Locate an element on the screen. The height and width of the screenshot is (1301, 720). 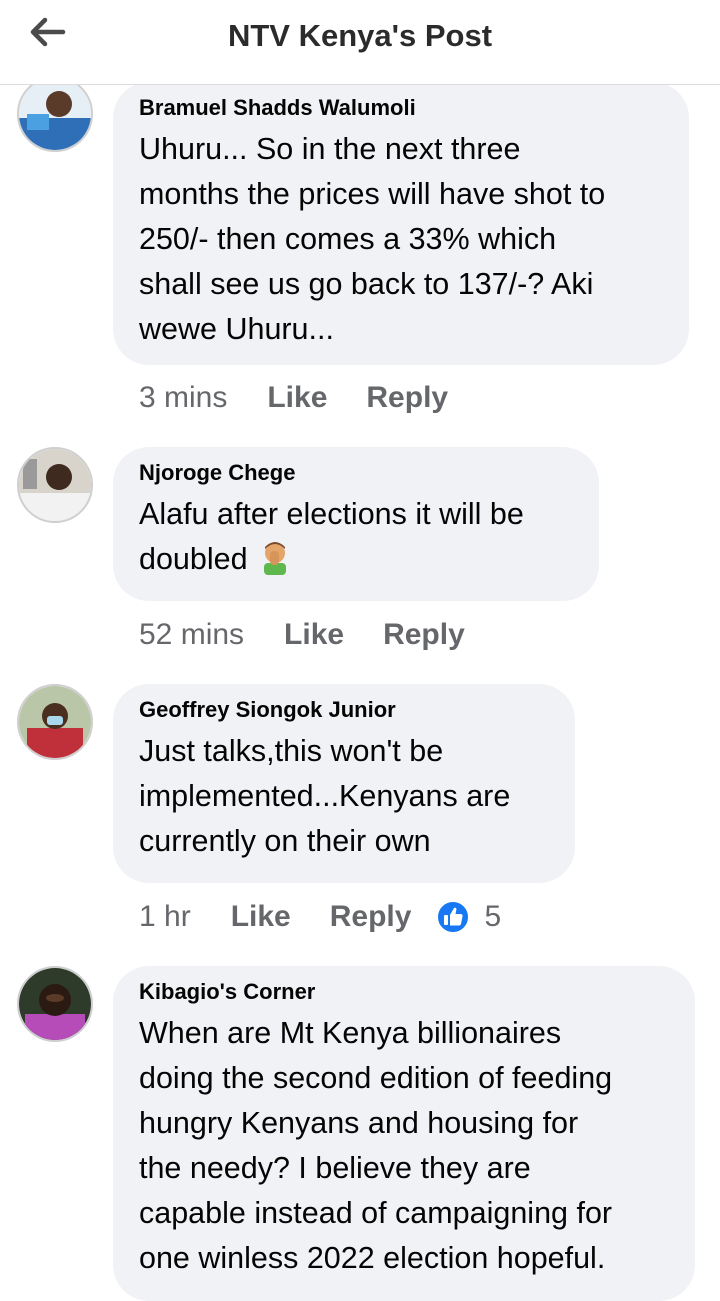
comment-author: Bramuel Shadds Walumoli is located at coordinates (400, 108).